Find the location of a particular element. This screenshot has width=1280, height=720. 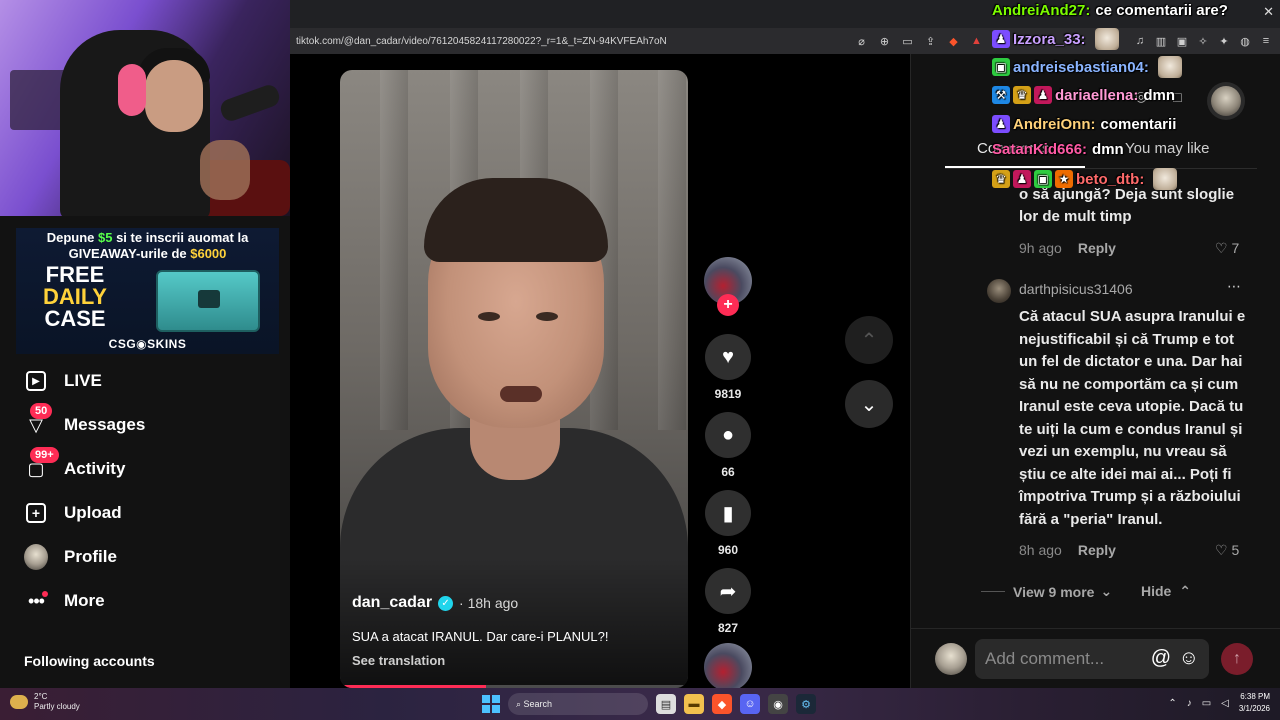

view-more-replies-button: View 9 more ⌄ is located at coordinates (1046, 591).